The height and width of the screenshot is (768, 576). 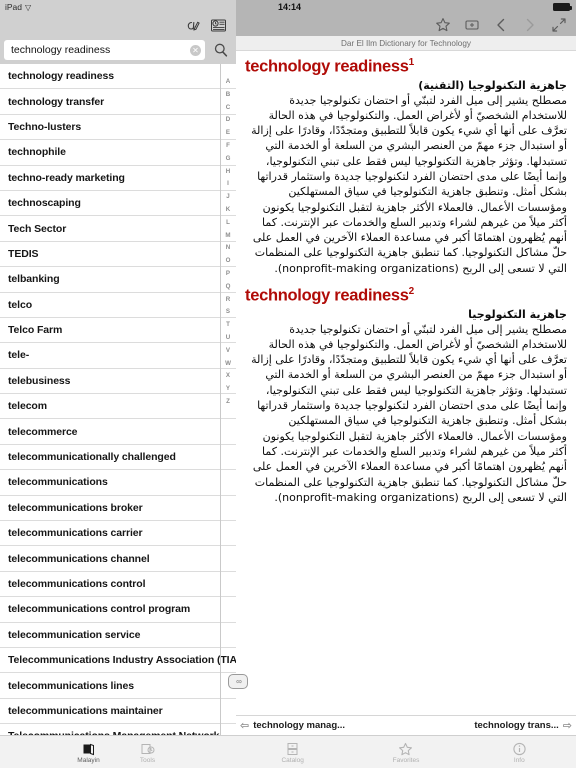 I want to click on alpha-index-v: V, so click(x=228, y=351).